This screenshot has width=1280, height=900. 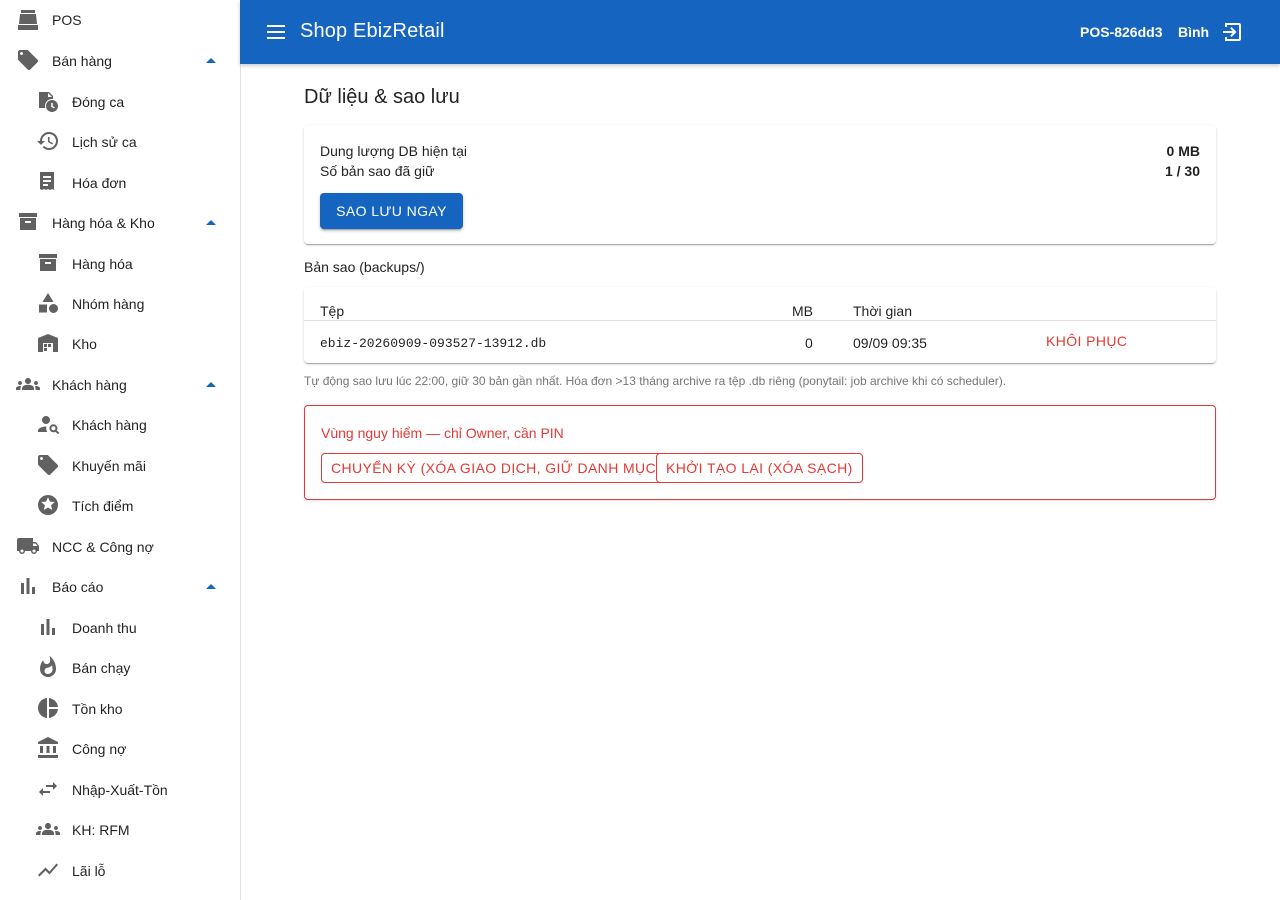 I want to click on nav-customer-list: Khách hàng, so click(x=120, y=424).